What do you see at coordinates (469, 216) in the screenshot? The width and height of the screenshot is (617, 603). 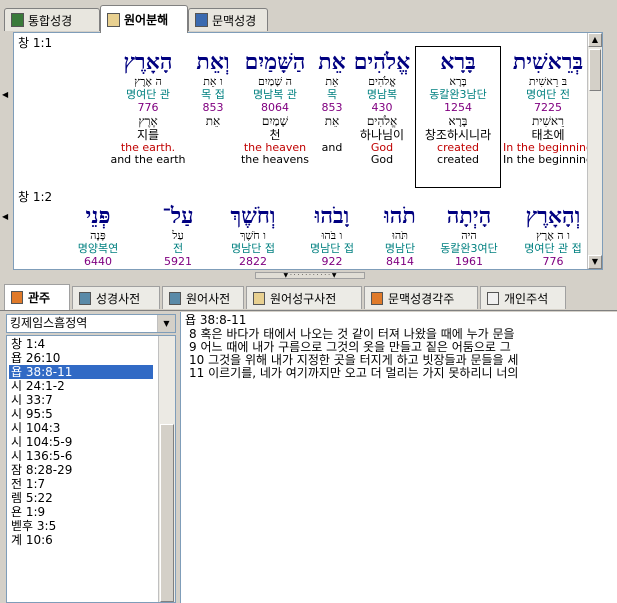 I see `hebrew-text: הָיְתָה` at bounding box center [469, 216].